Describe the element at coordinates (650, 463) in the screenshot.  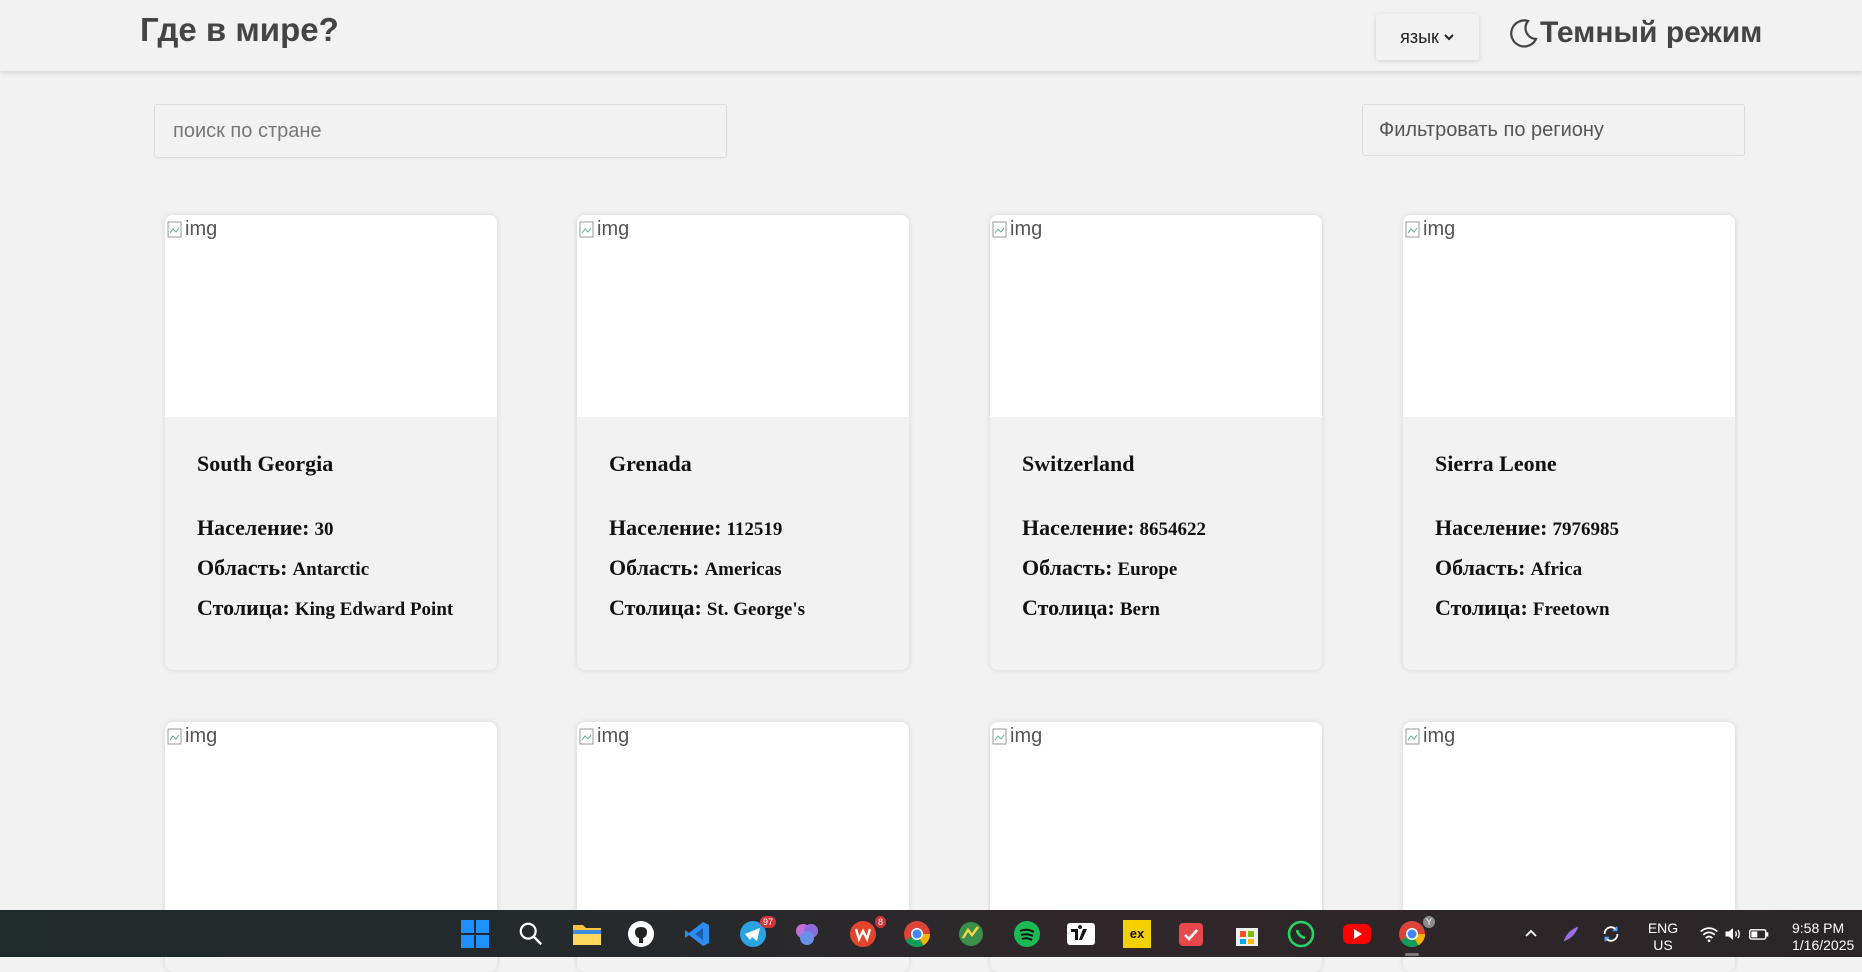
I see `country-name: Grenada` at that location.